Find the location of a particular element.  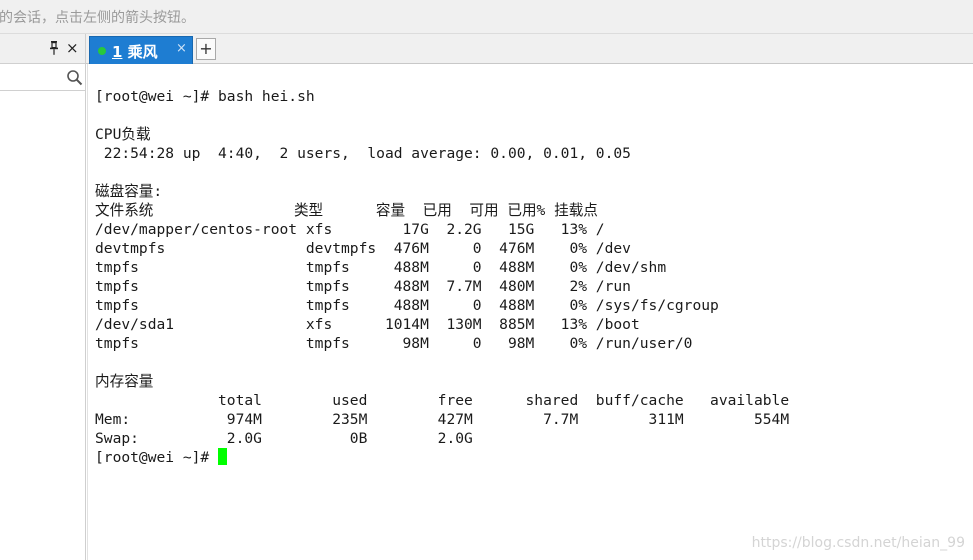

search-icon is located at coordinates (74, 77).